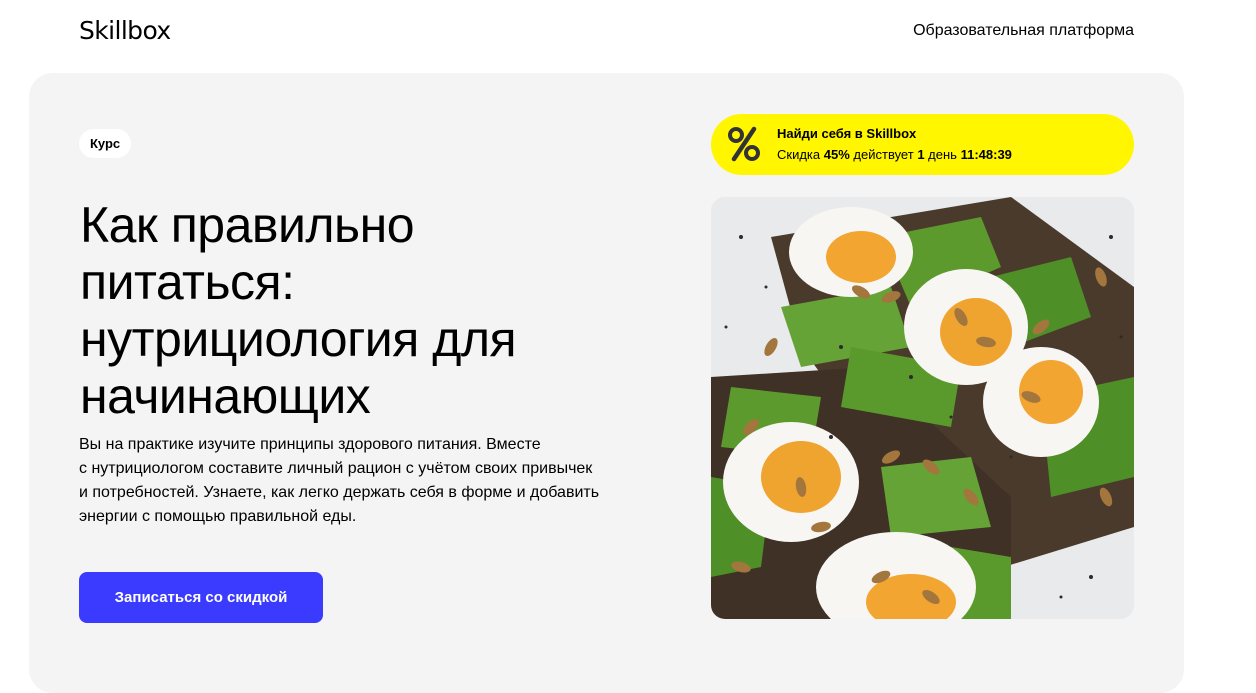 Image resolution: width=1256 pixels, height=693 pixels. I want to click on percent-icon, so click(744, 144).